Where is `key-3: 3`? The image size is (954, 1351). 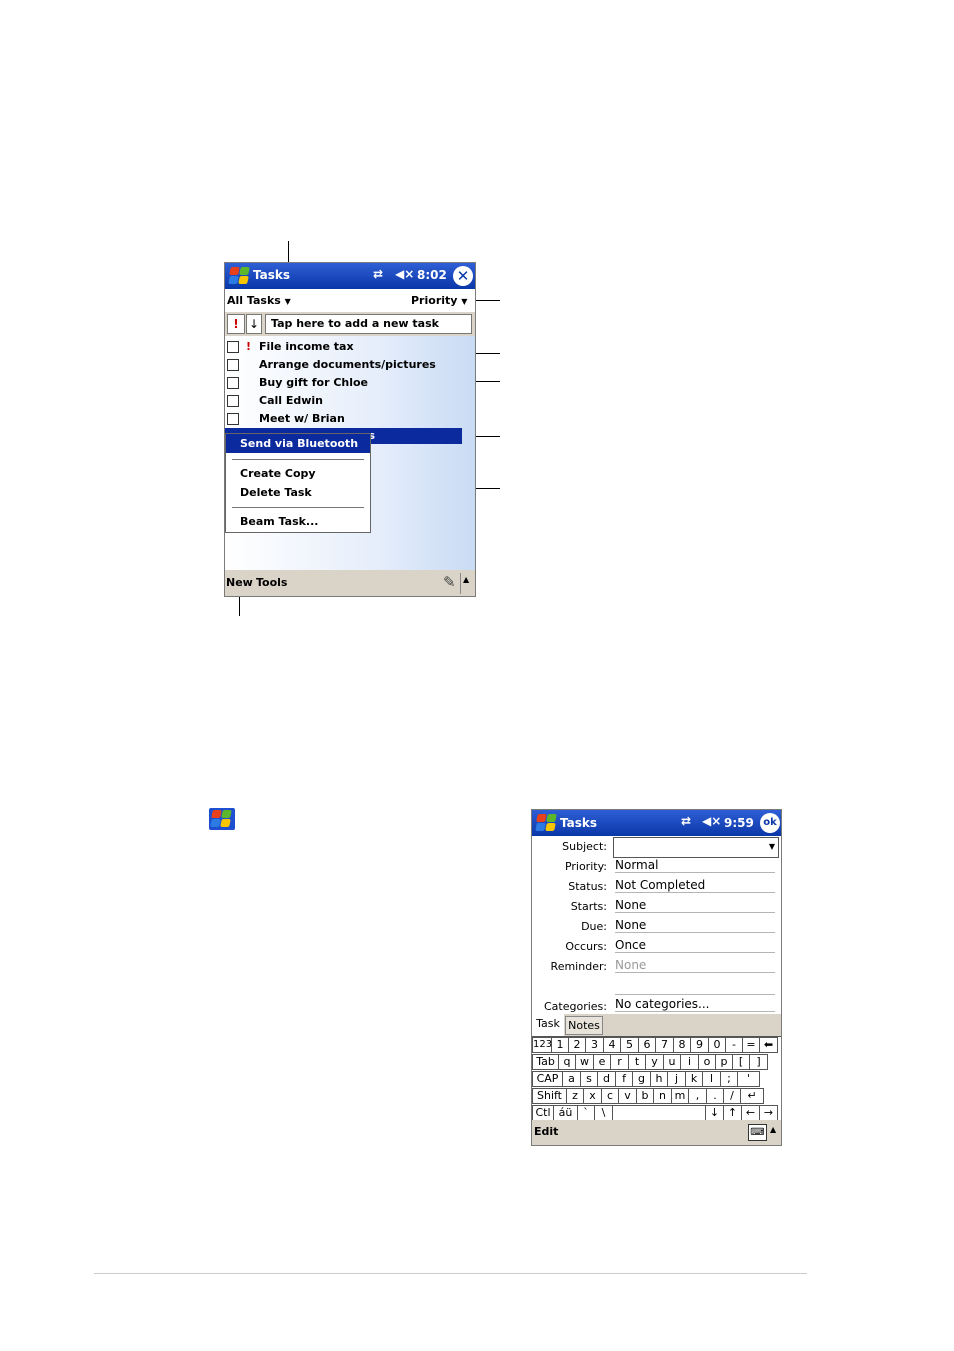 key-3: 3 is located at coordinates (595, 1045).